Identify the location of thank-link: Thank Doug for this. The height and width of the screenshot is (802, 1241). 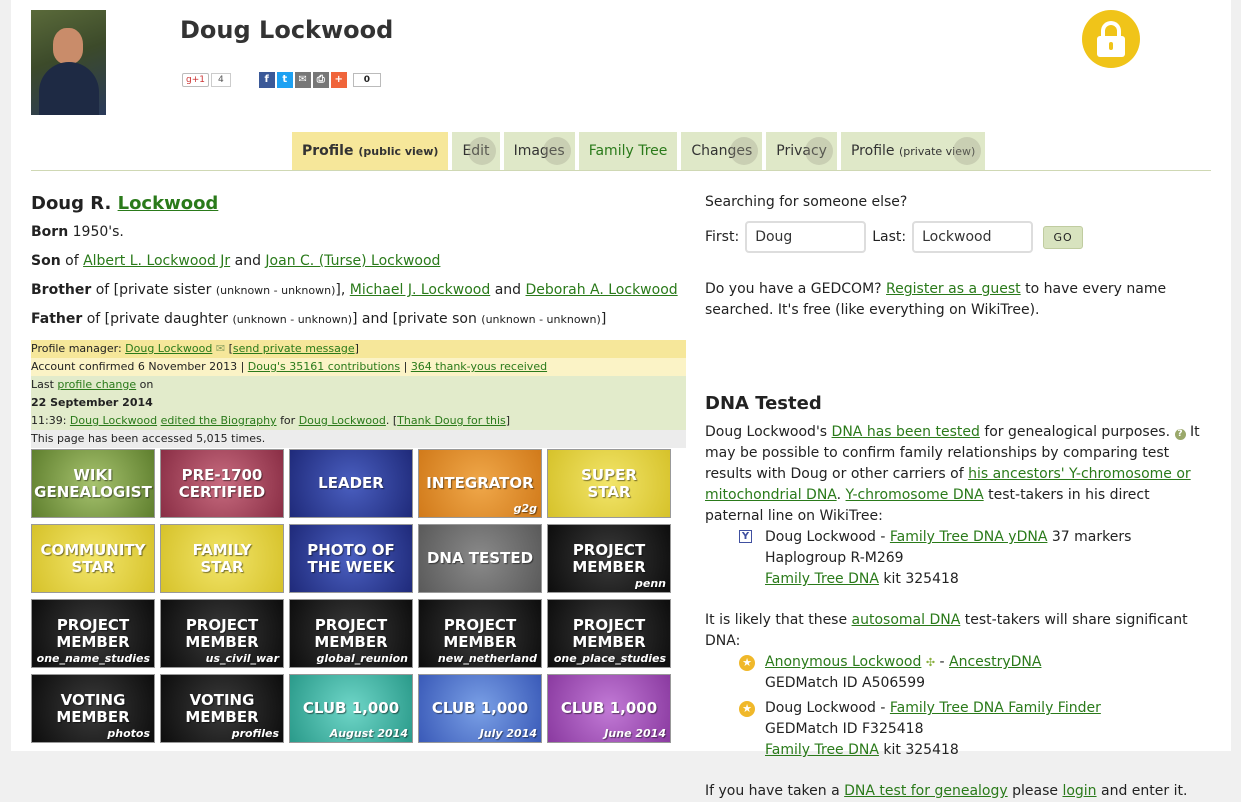
(451, 420).